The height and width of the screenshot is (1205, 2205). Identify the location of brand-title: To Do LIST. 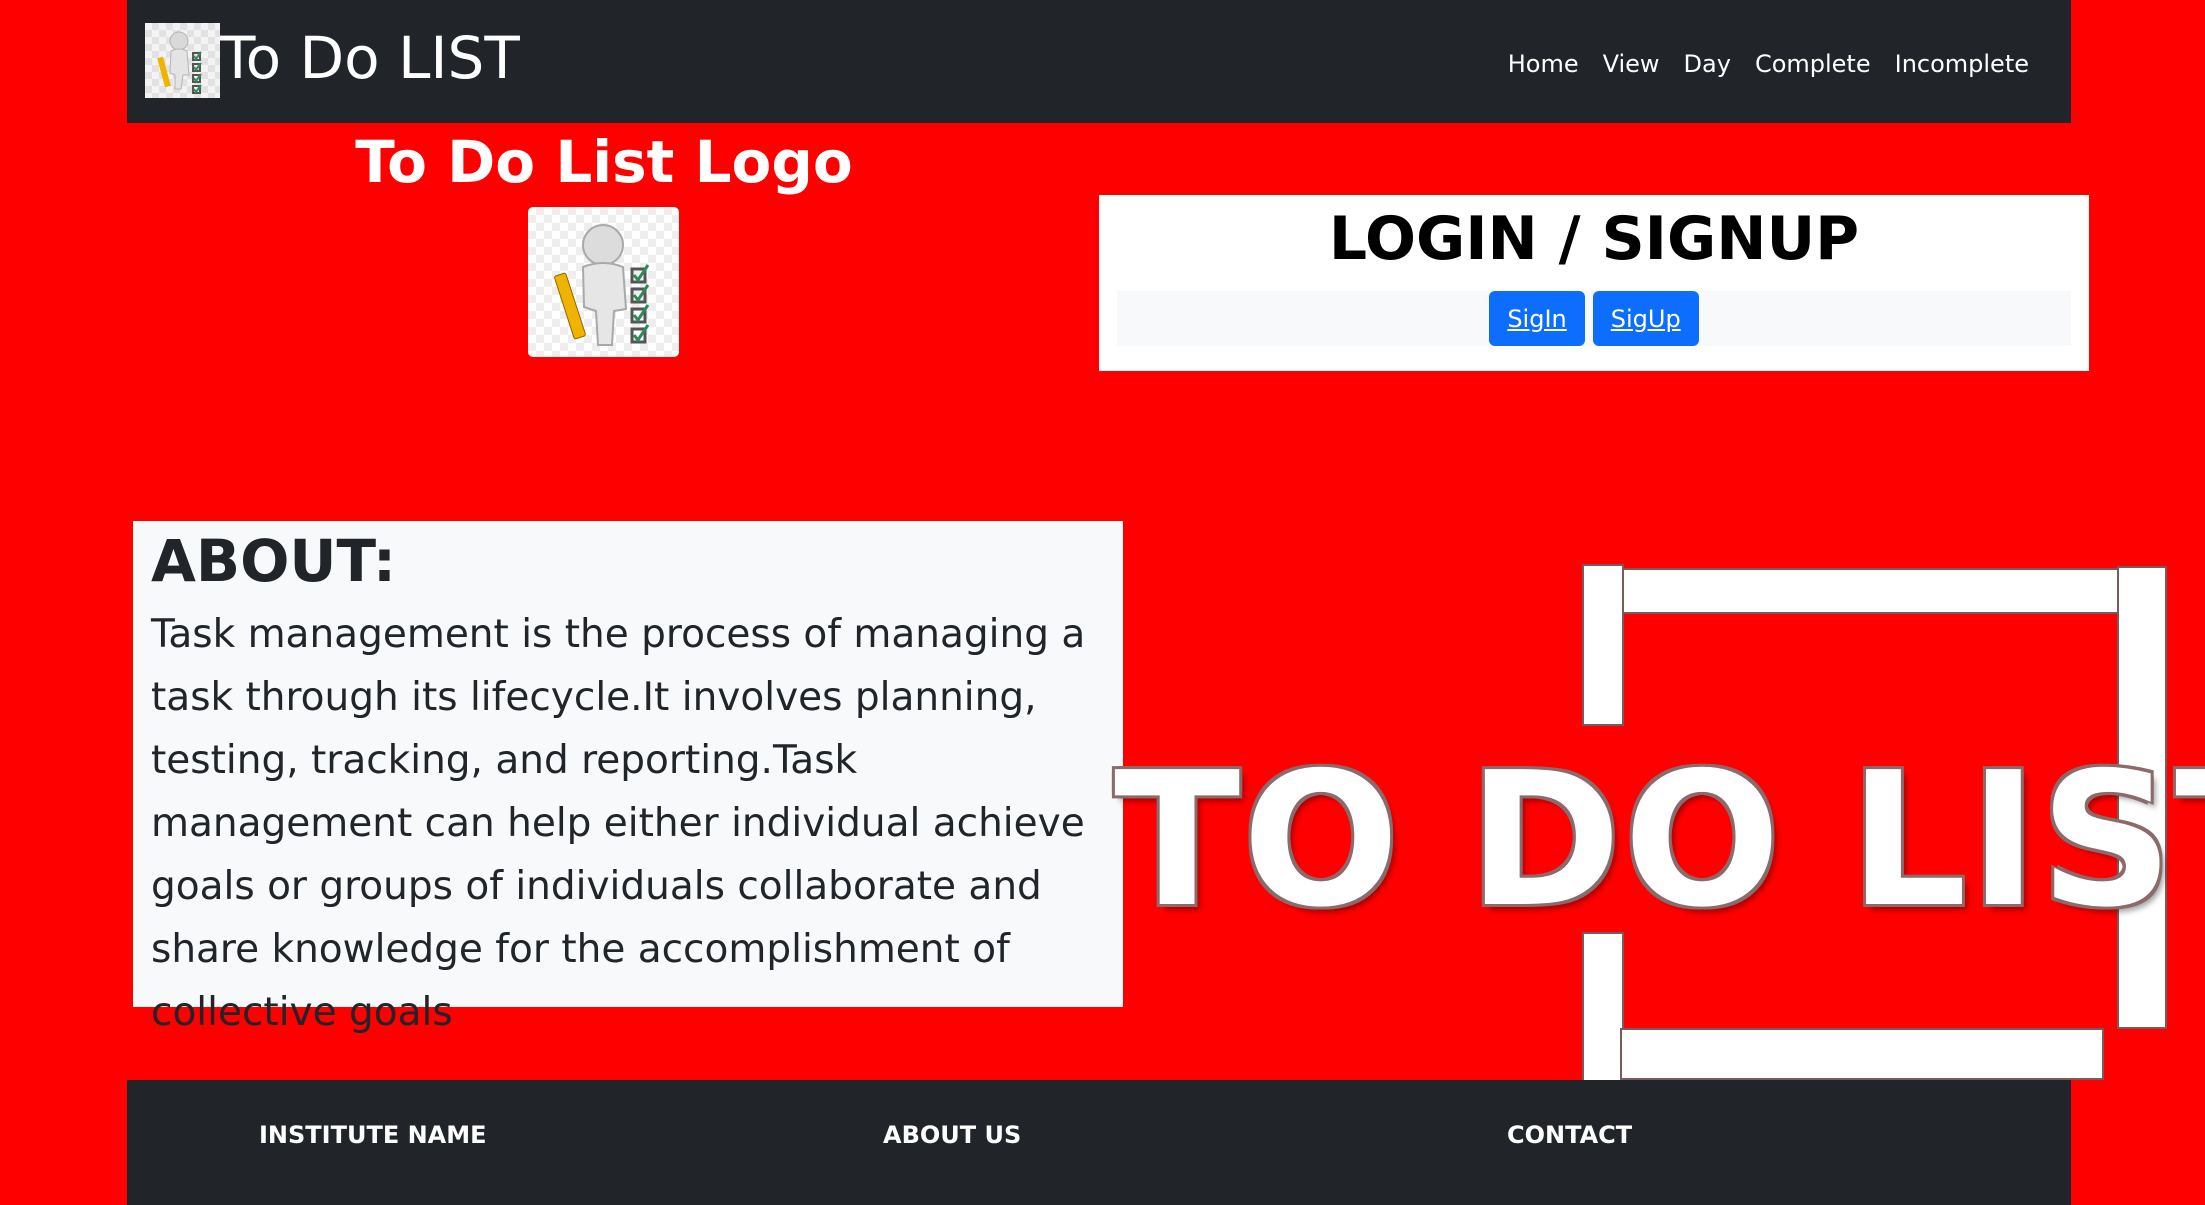
(370, 58).